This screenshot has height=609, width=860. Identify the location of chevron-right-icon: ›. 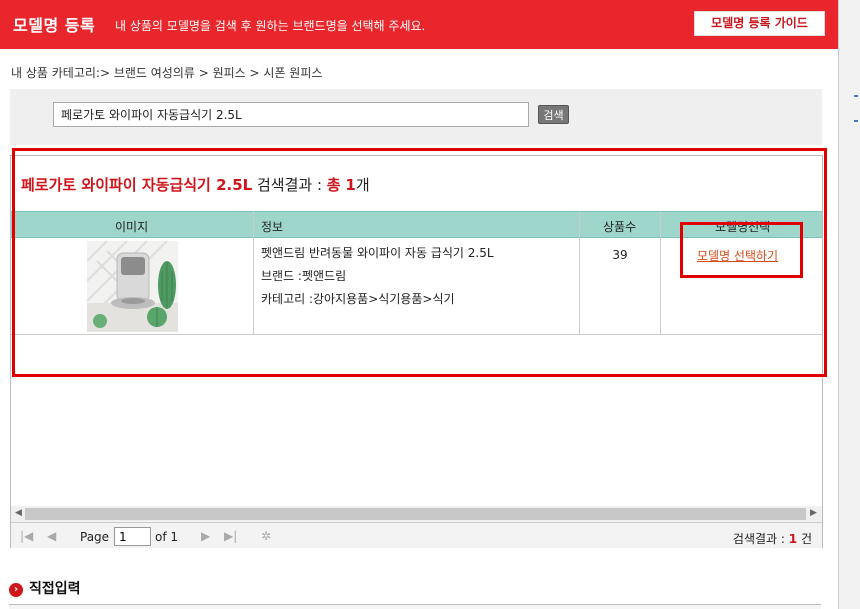
(16, 590).